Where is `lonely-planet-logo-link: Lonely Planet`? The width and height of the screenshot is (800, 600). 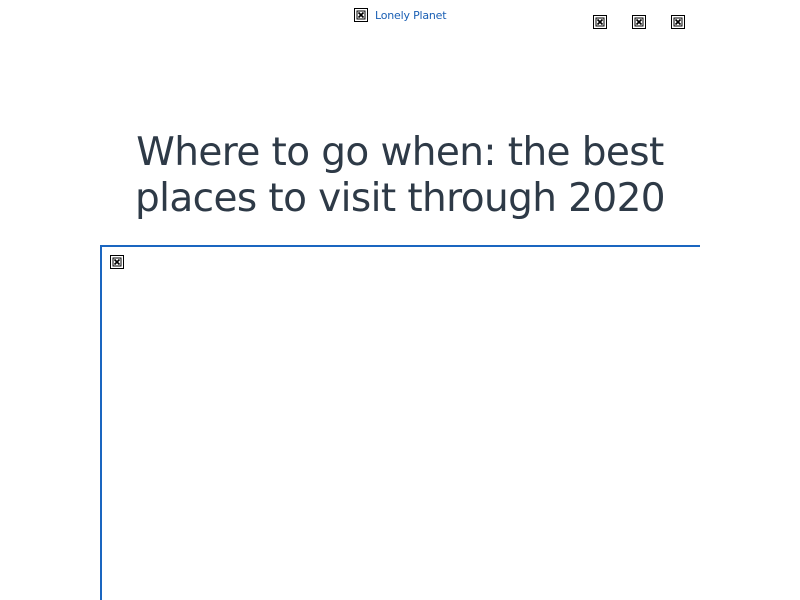
lonely-planet-logo-link: Lonely Planet is located at coordinates (400, 15).